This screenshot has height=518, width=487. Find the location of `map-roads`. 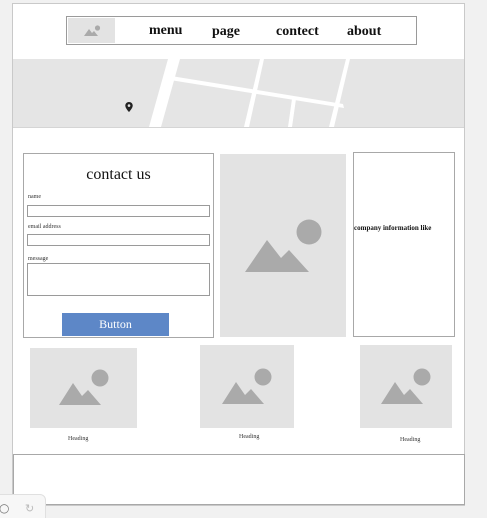

map-roads is located at coordinates (249, 93).